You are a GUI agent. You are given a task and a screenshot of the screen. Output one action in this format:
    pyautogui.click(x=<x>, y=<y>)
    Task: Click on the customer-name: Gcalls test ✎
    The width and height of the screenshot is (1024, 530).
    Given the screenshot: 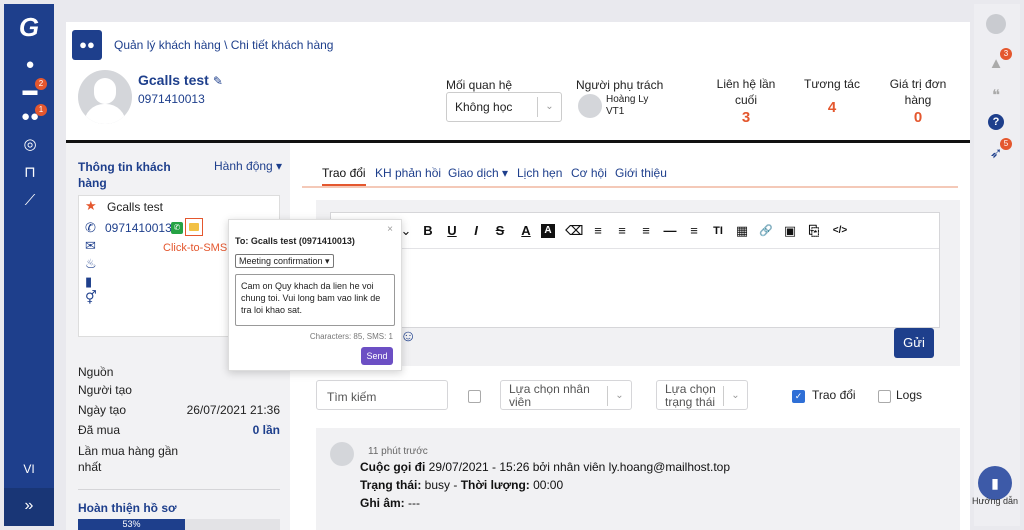 What is the action you would take?
    pyautogui.click(x=180, y=80)
    